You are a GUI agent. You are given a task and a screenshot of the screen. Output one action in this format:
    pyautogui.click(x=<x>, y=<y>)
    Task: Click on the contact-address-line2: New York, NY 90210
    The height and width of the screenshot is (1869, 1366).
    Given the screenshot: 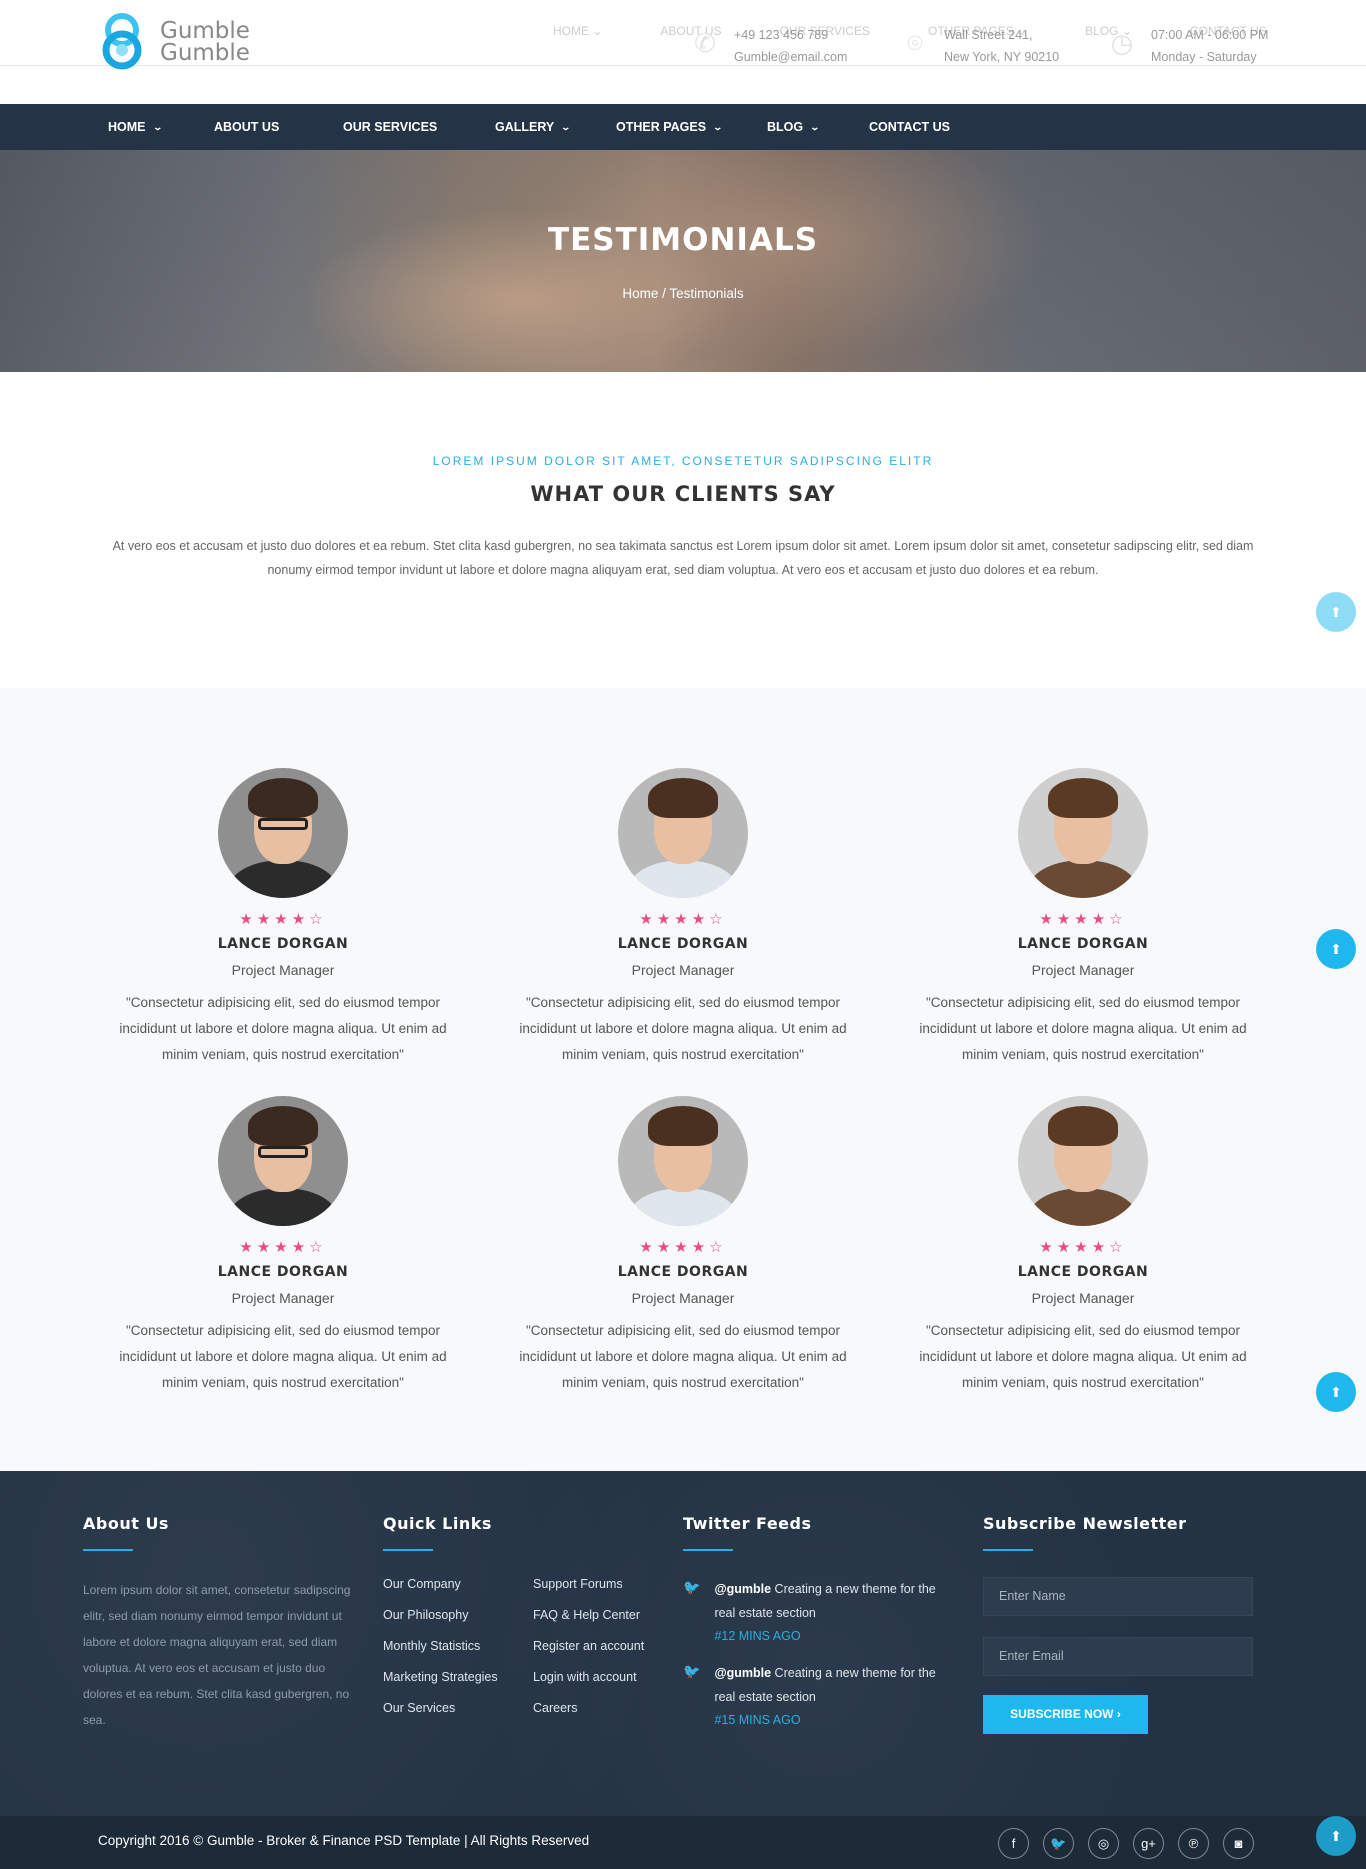 What is the action you would take?
    pyautogui.click(x=1002, y=57)
    